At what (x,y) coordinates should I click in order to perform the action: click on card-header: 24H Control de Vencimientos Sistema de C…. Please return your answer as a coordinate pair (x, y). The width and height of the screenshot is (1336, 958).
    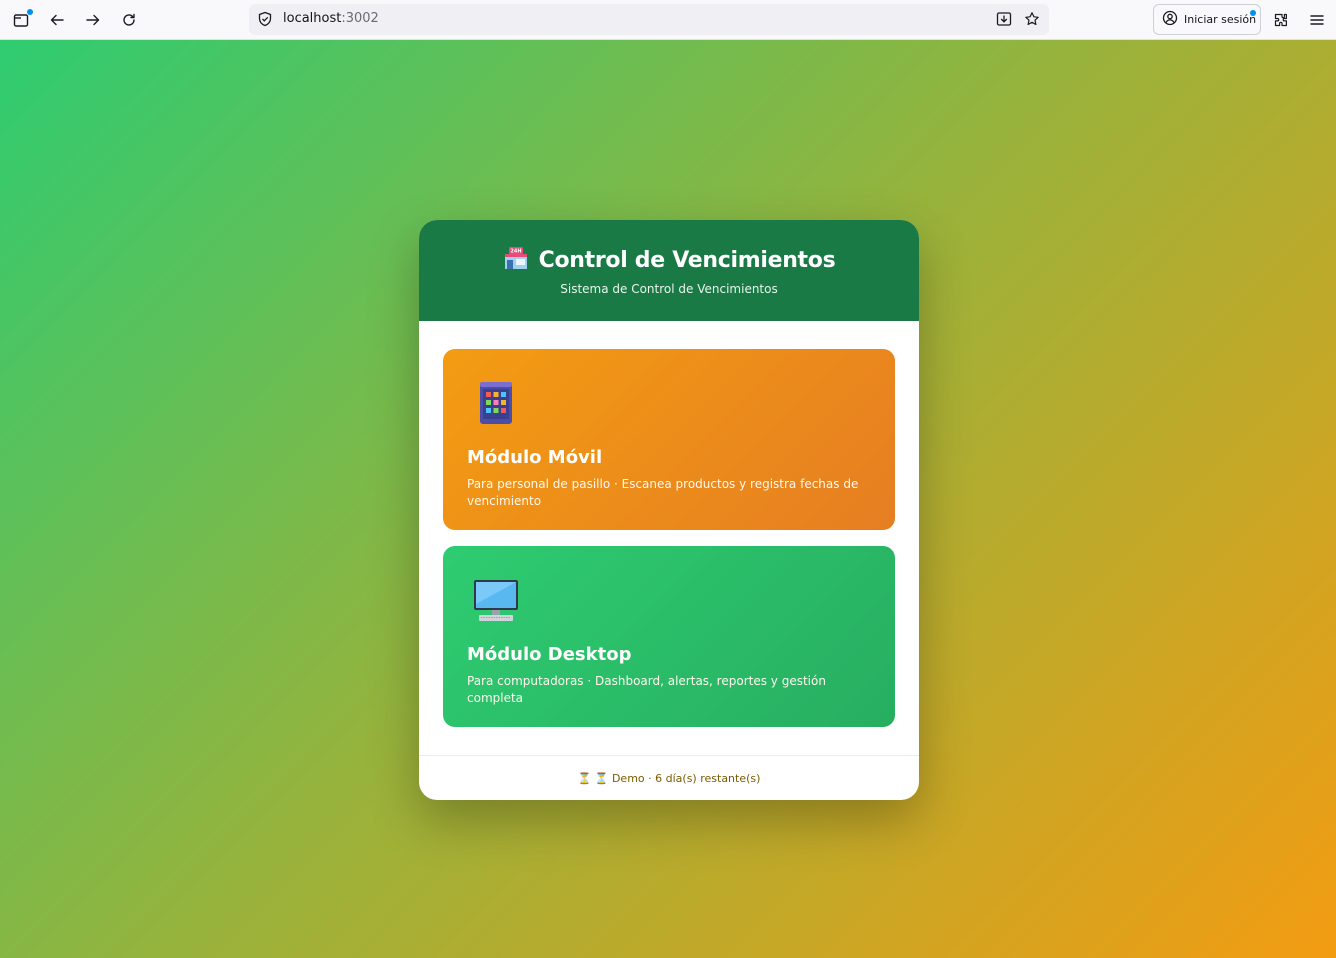
    Looking at the image, I should click on (669, 270).